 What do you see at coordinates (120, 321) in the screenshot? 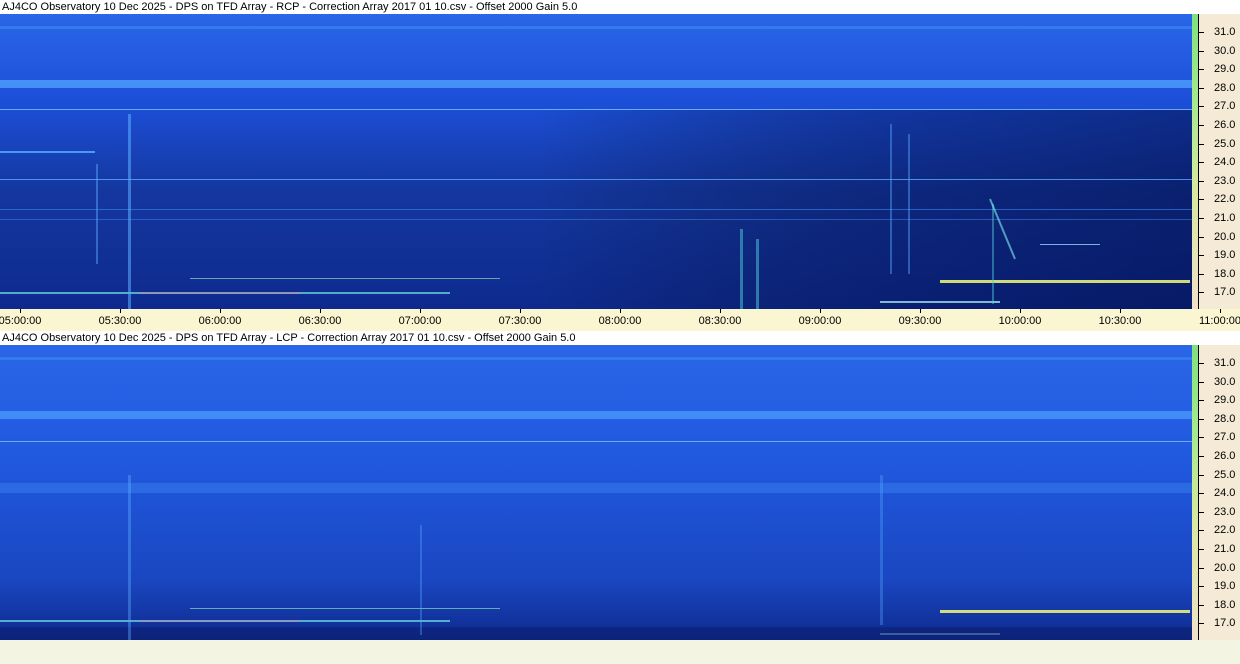
I see `time-label: 05:30:00` at bounding box center [120, 321].